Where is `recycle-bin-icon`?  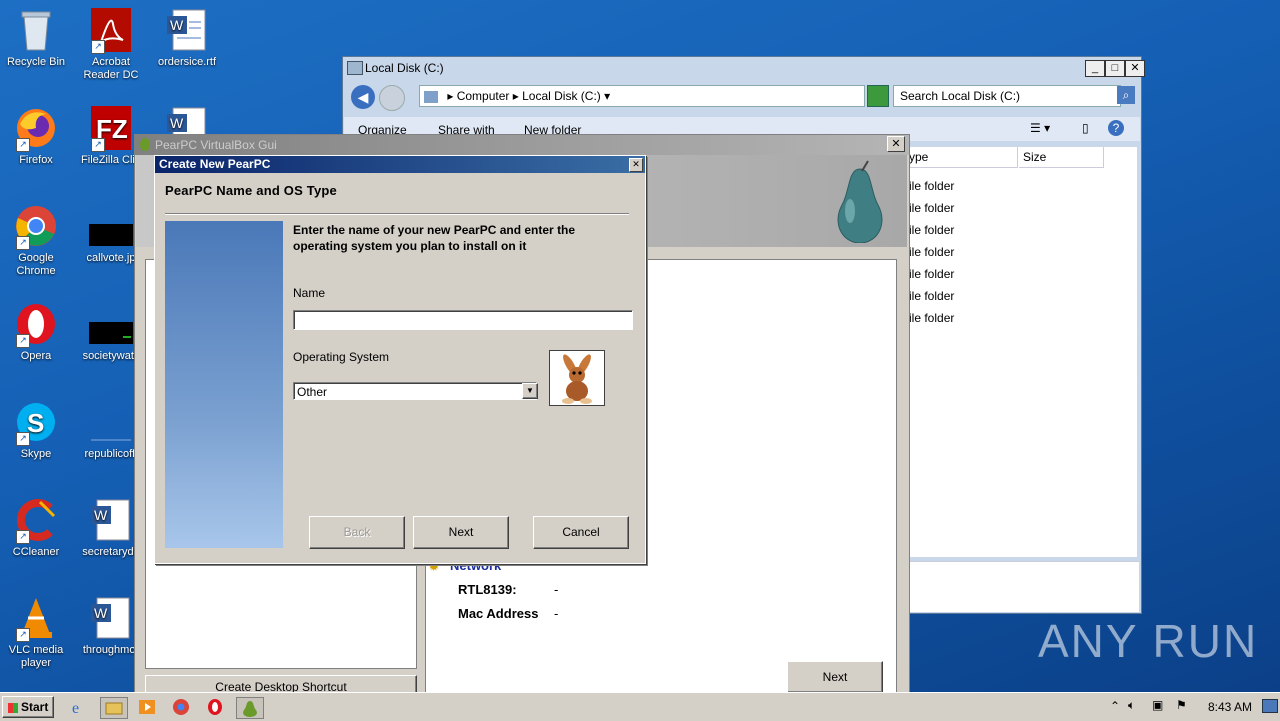 recycle-bin-icon is located at coordinates (36, 30).